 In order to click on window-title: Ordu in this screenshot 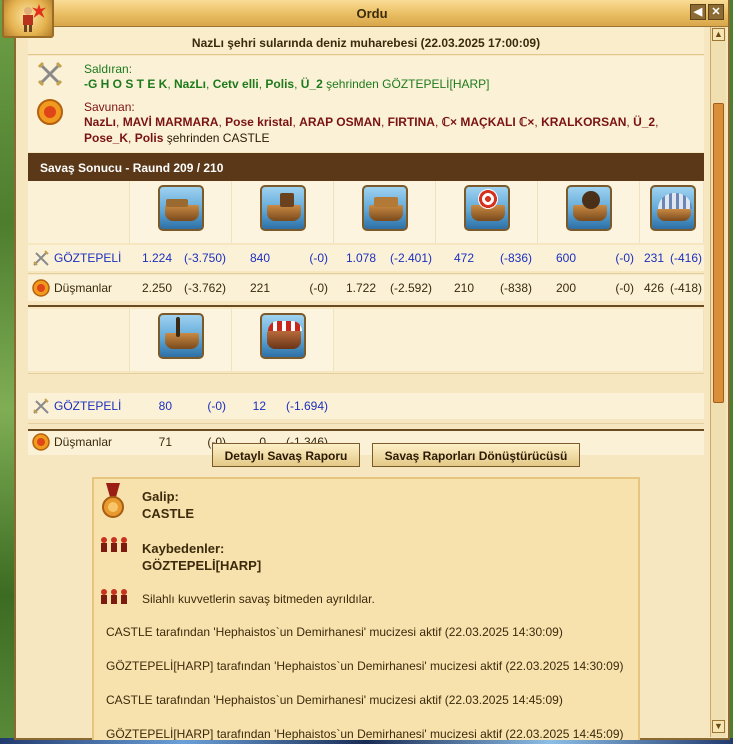, I will do `click(372, 13)`.